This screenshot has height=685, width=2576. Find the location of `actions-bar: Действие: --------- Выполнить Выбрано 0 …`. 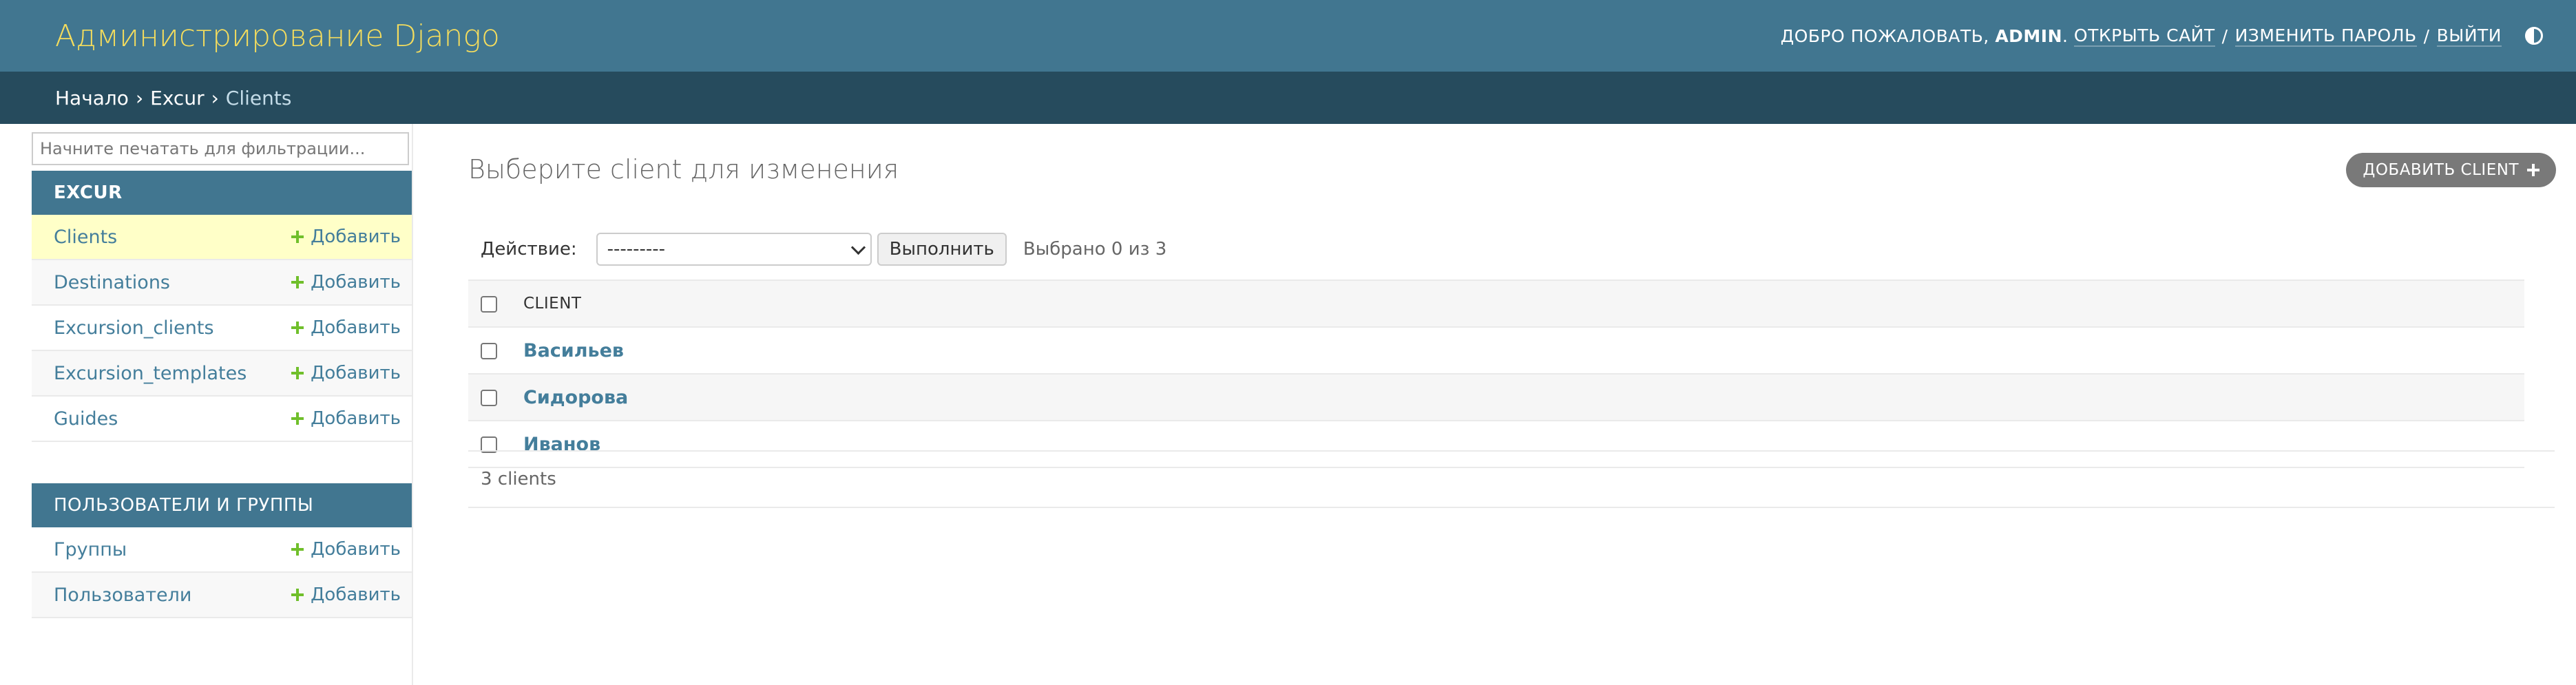

actions-bar: Действие: --------- Выполнить Выбрано 0 … is located at coordinates (1511, 249).